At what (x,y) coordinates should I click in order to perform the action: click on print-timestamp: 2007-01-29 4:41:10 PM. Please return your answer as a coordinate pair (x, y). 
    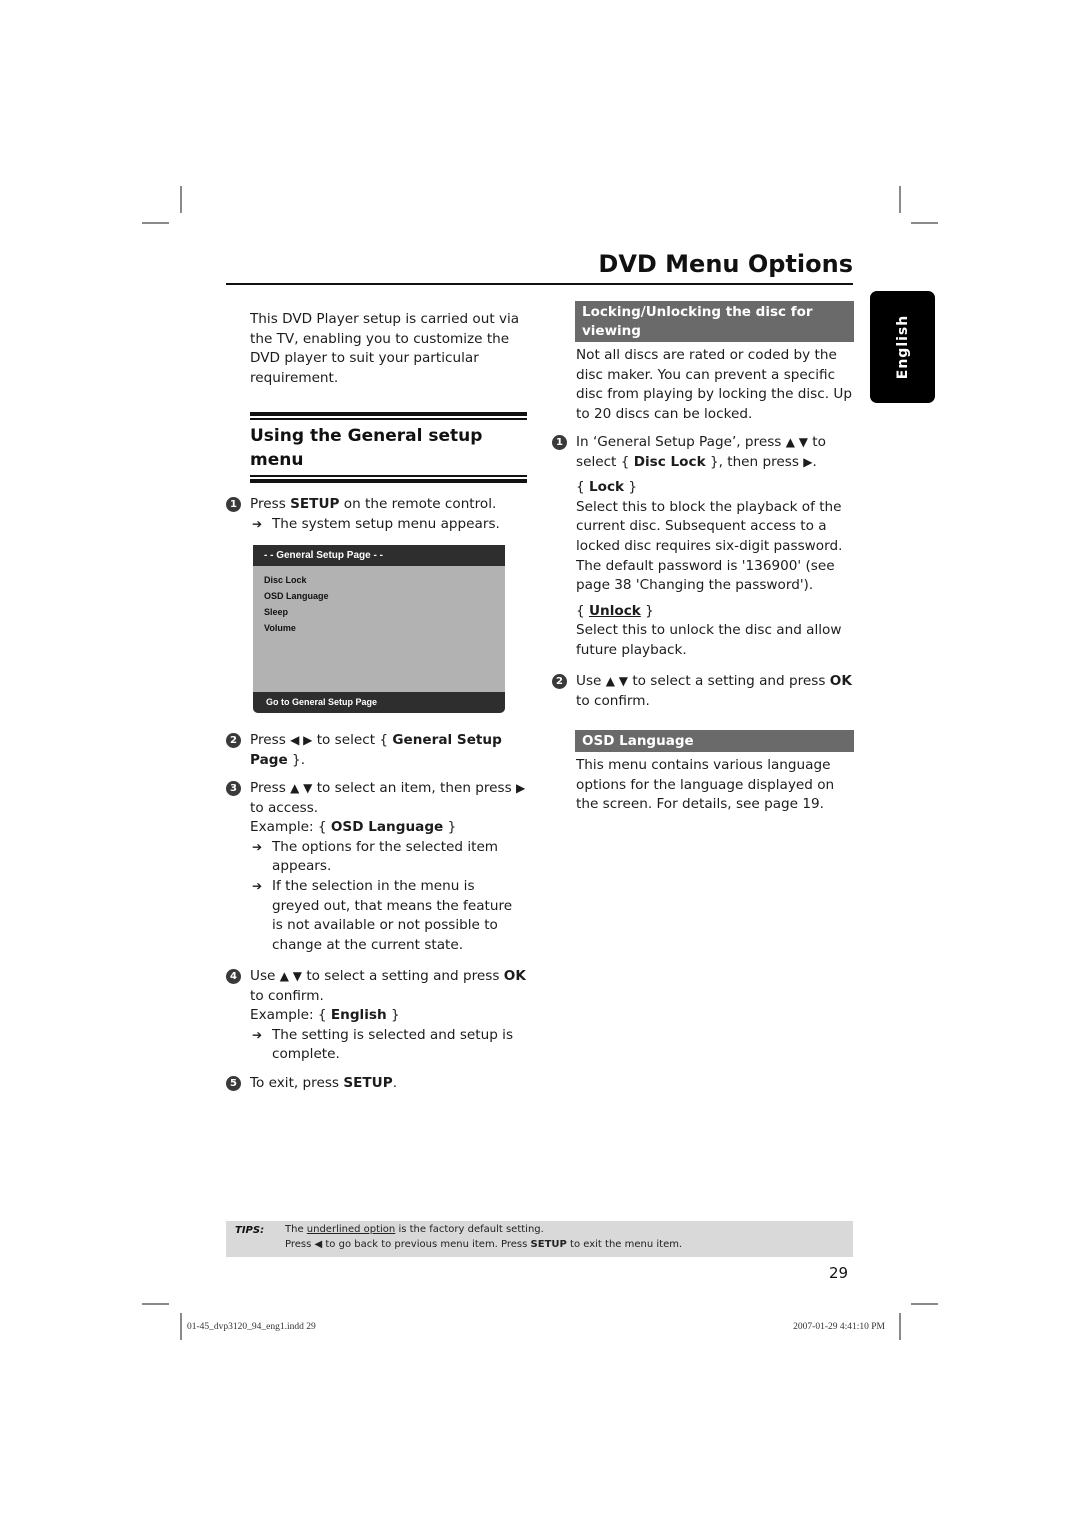
    Looking at the image, I should click on (839, 1327).